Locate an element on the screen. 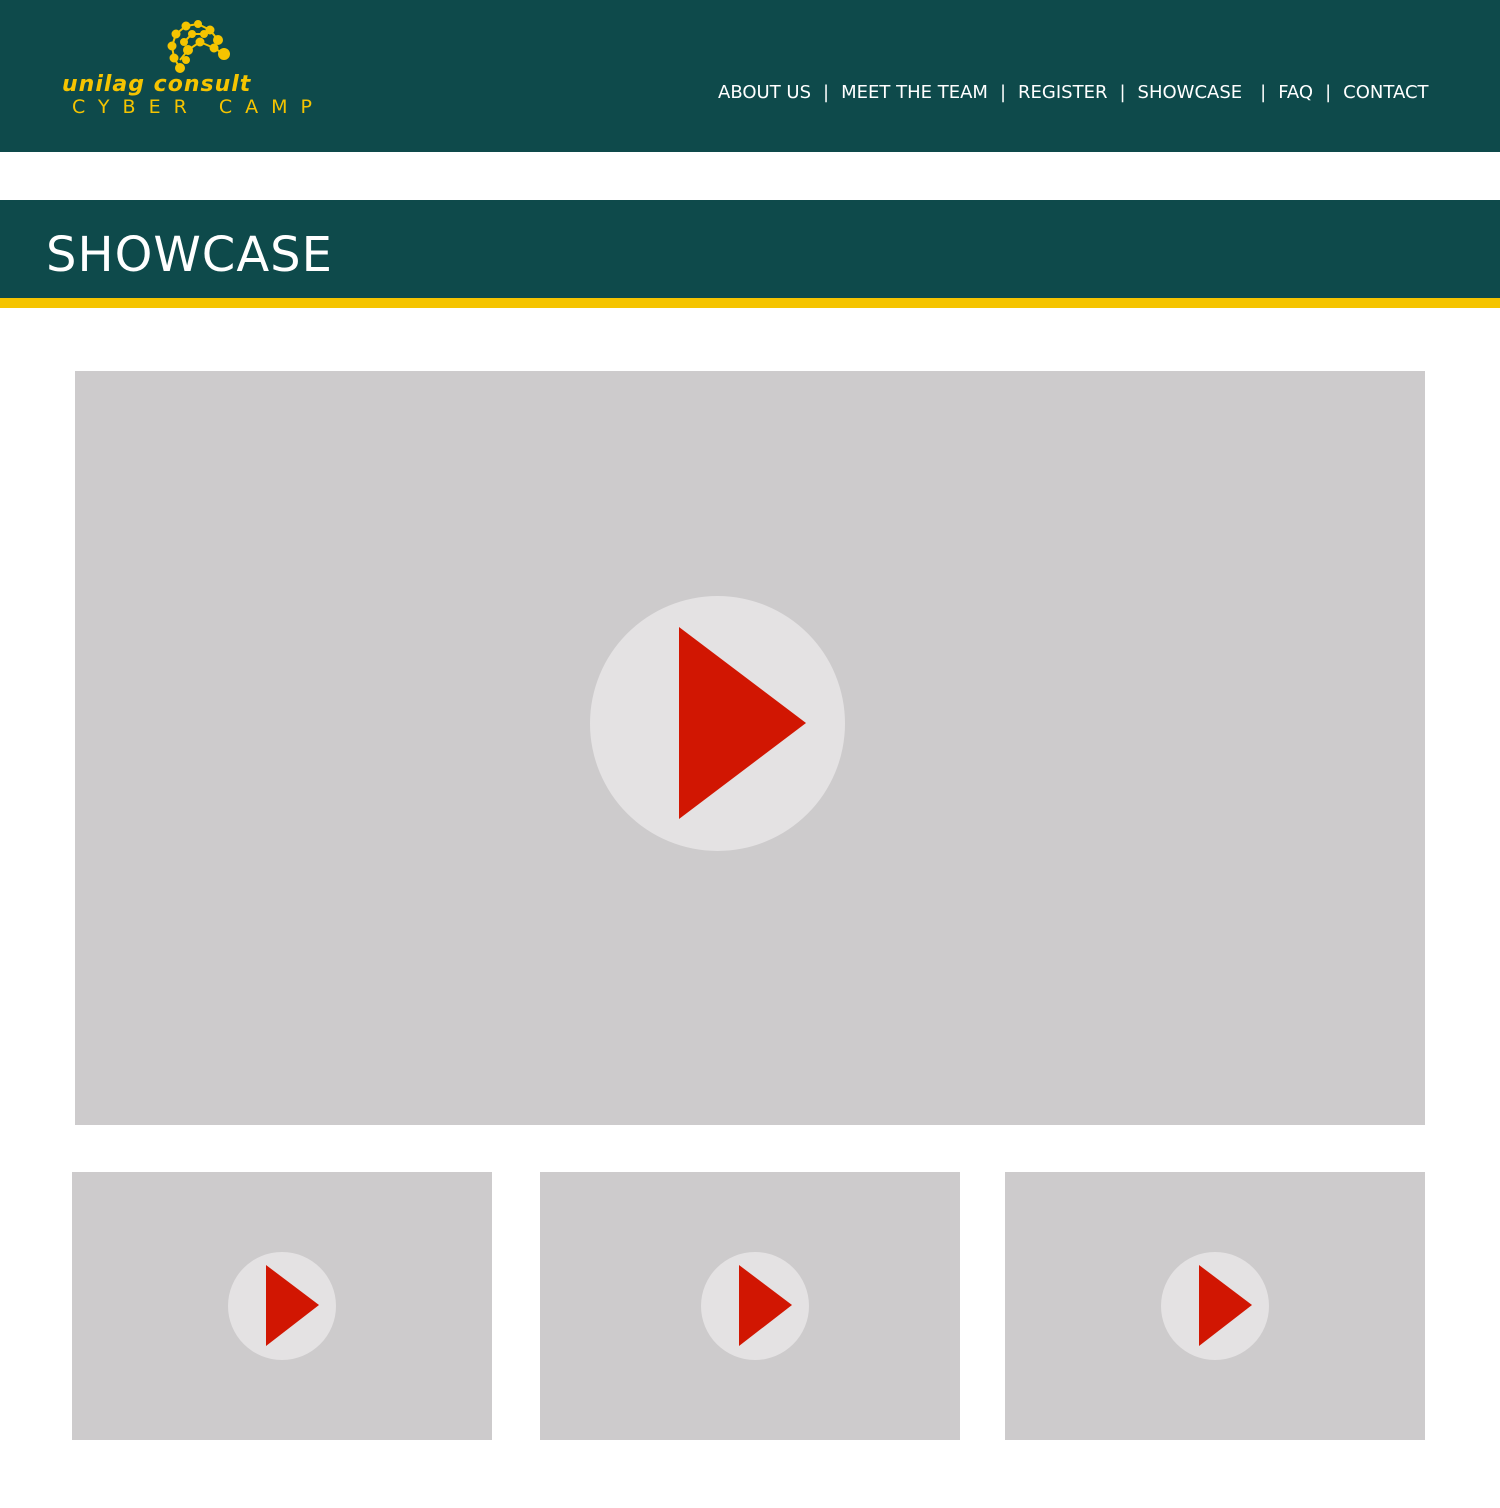 The width and height of the screenshot is (1500, 1508). nav-showcase: SHOWCASE is located at coordinates (1190, 92).